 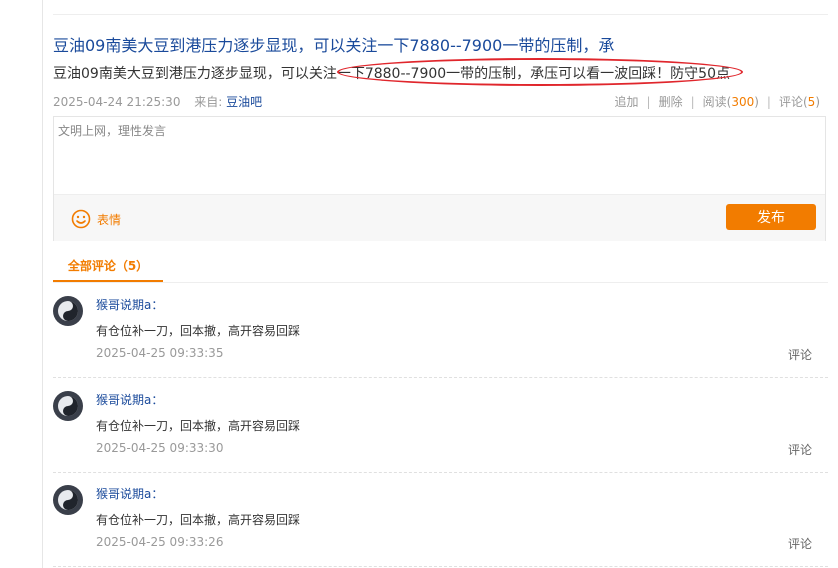 I want to click on tab-all-comments: 全部评论（5）, so click(x=108, y=267).